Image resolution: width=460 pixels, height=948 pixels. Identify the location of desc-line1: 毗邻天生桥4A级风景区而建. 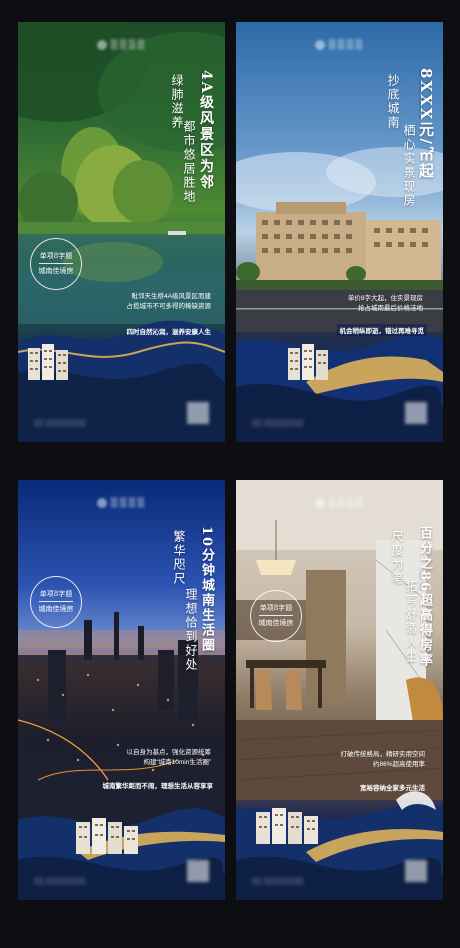
(171, 296).